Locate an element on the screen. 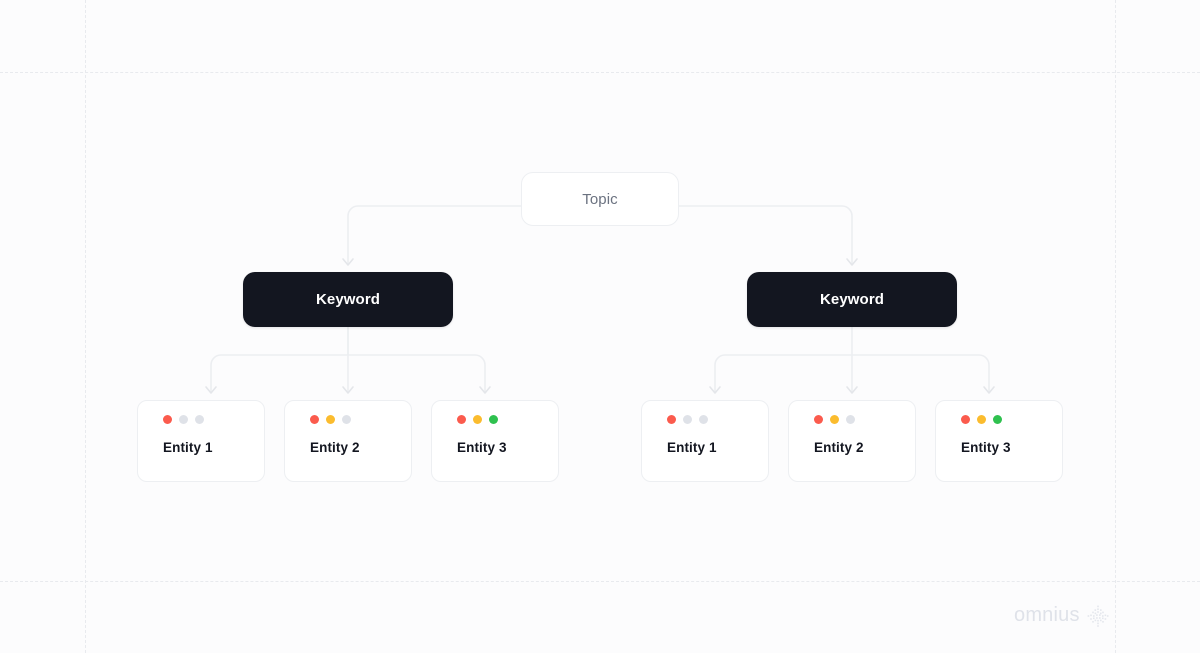 This screenshot has width=1200, height=653. omnius-starburst-icon is located at coordinates (1098, 616).